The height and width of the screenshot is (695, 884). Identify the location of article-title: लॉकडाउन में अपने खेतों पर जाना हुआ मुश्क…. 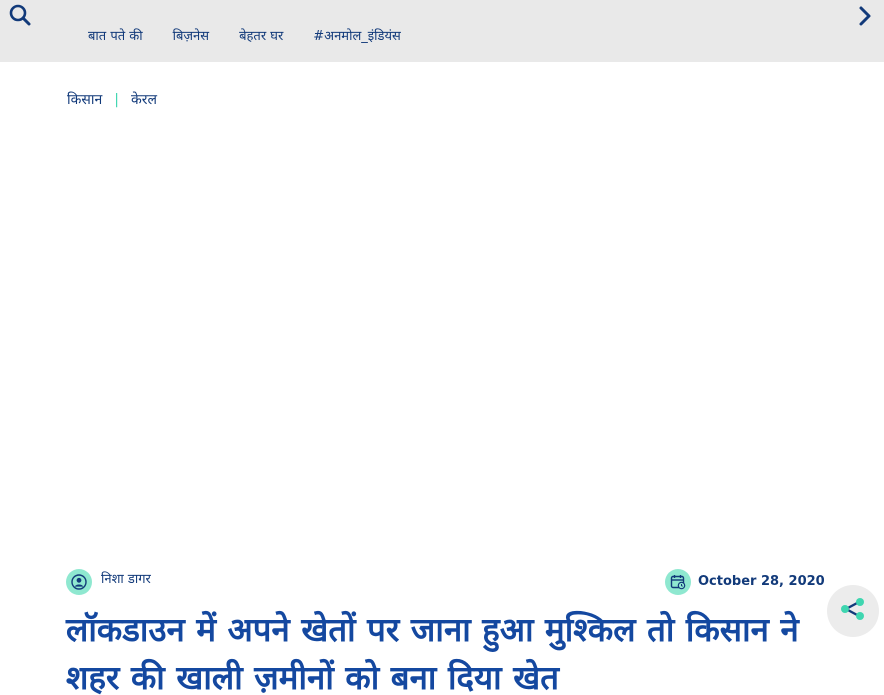
(432, 652).